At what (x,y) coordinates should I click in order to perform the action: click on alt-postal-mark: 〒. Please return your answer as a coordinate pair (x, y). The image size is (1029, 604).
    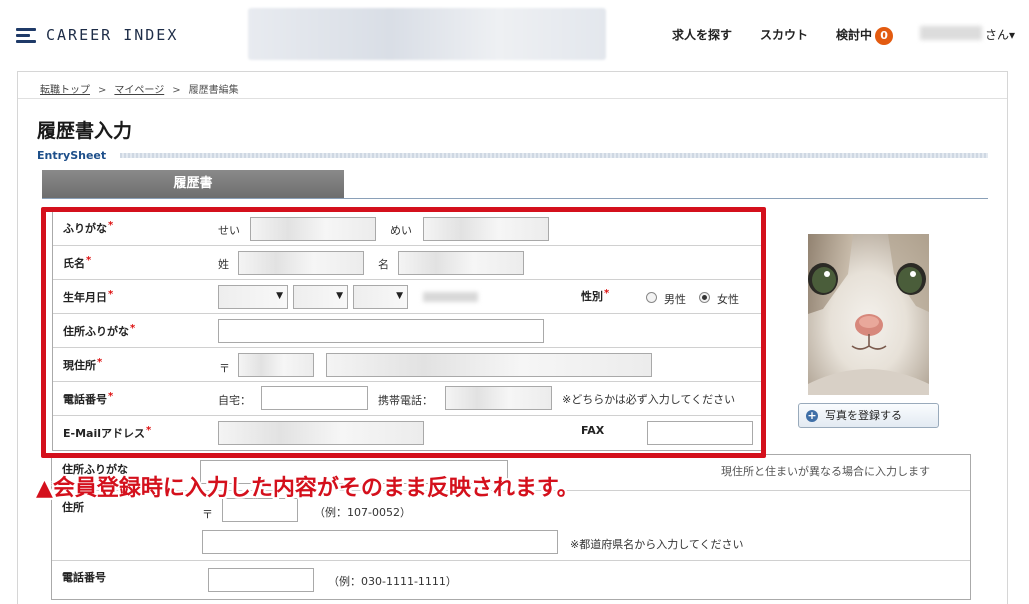
    Looking at the image, I should click on (207, 514).